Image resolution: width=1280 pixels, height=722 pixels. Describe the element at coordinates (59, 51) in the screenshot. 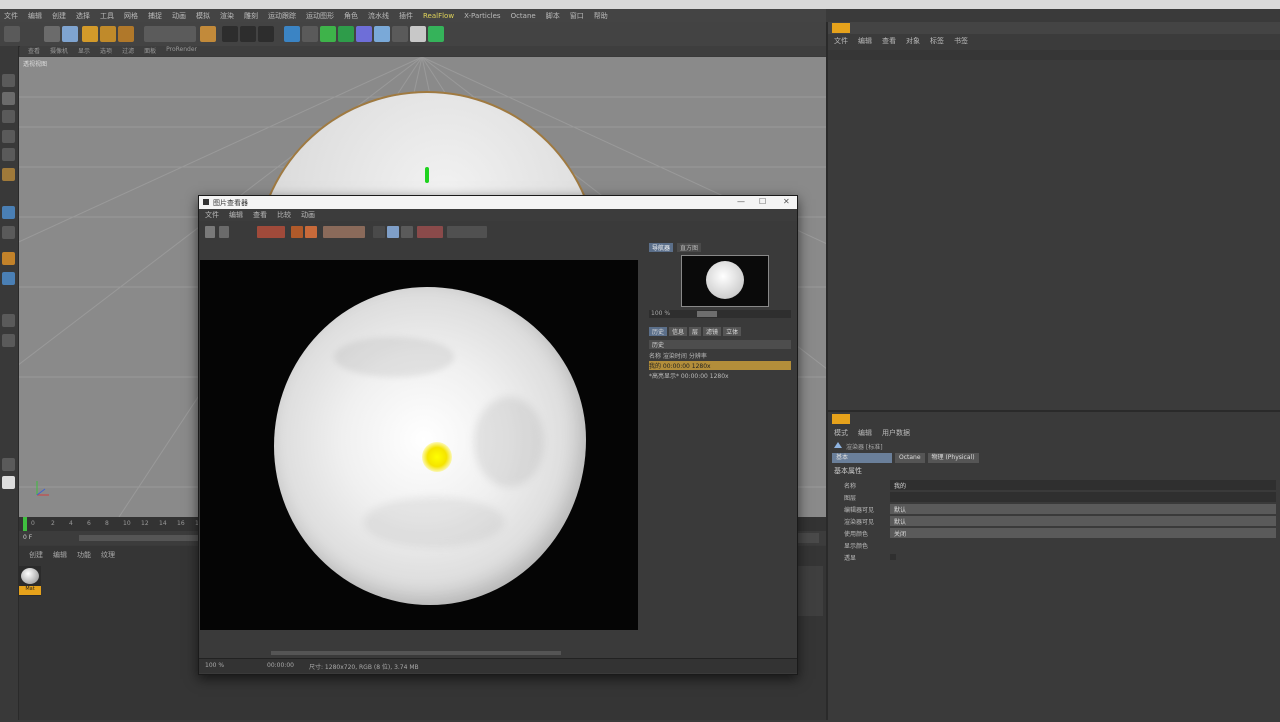

I see `viewport-menu-item: 摄像机` at that location.